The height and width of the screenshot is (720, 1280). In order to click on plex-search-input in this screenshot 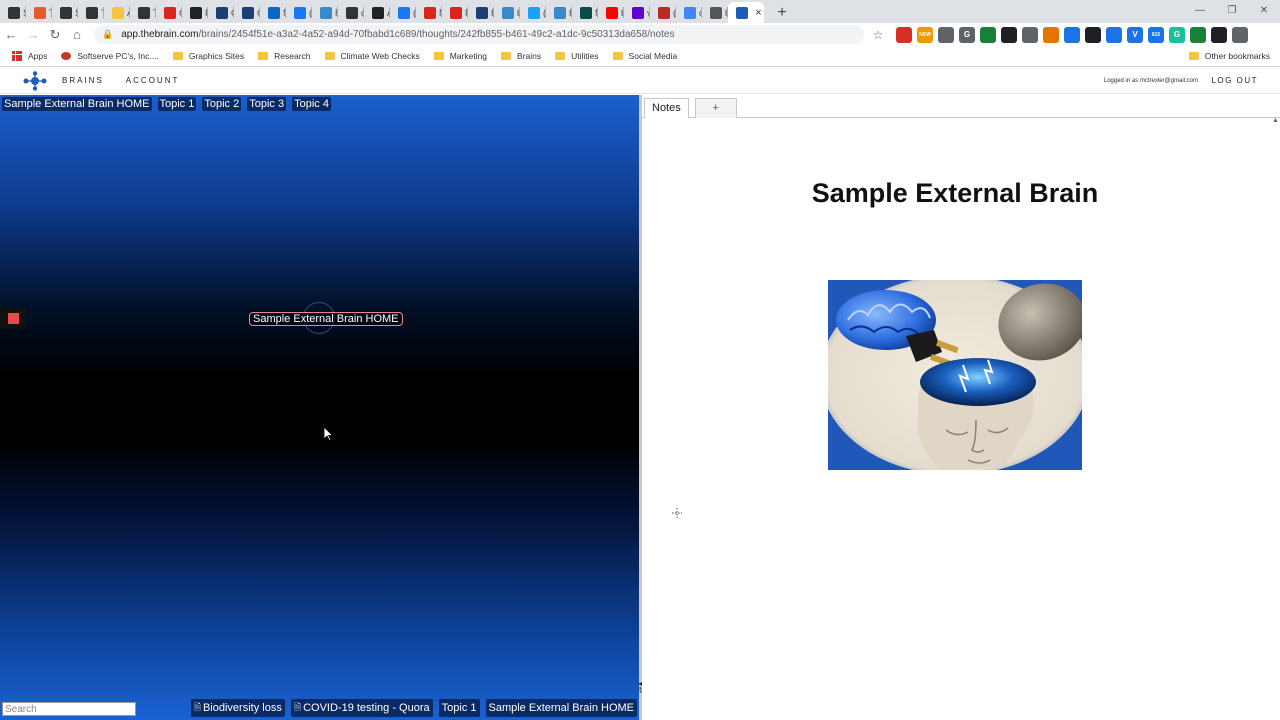, I will do `click(69, 709)`.